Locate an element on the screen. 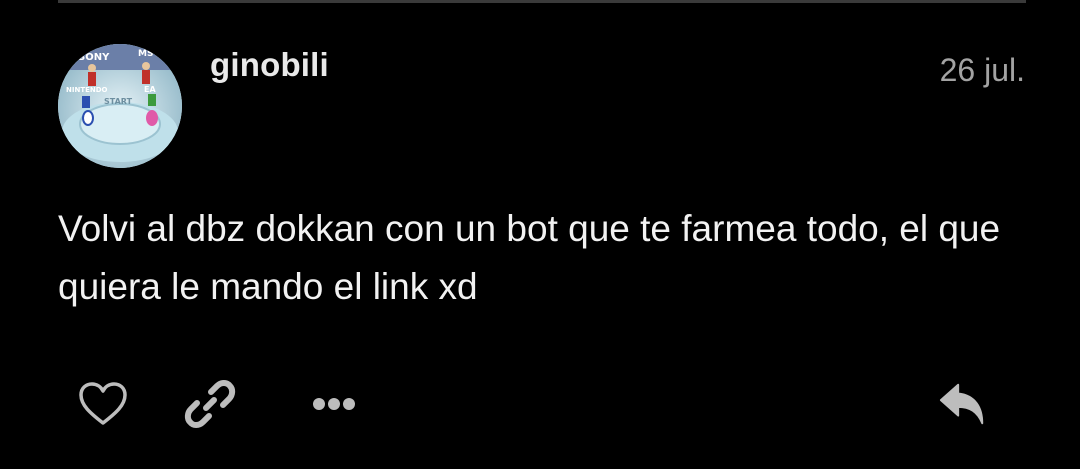 This screenshot has width=1080, height=469. avatar: SONY MS NINTENDO EA START is located at coordinates (120, 106).